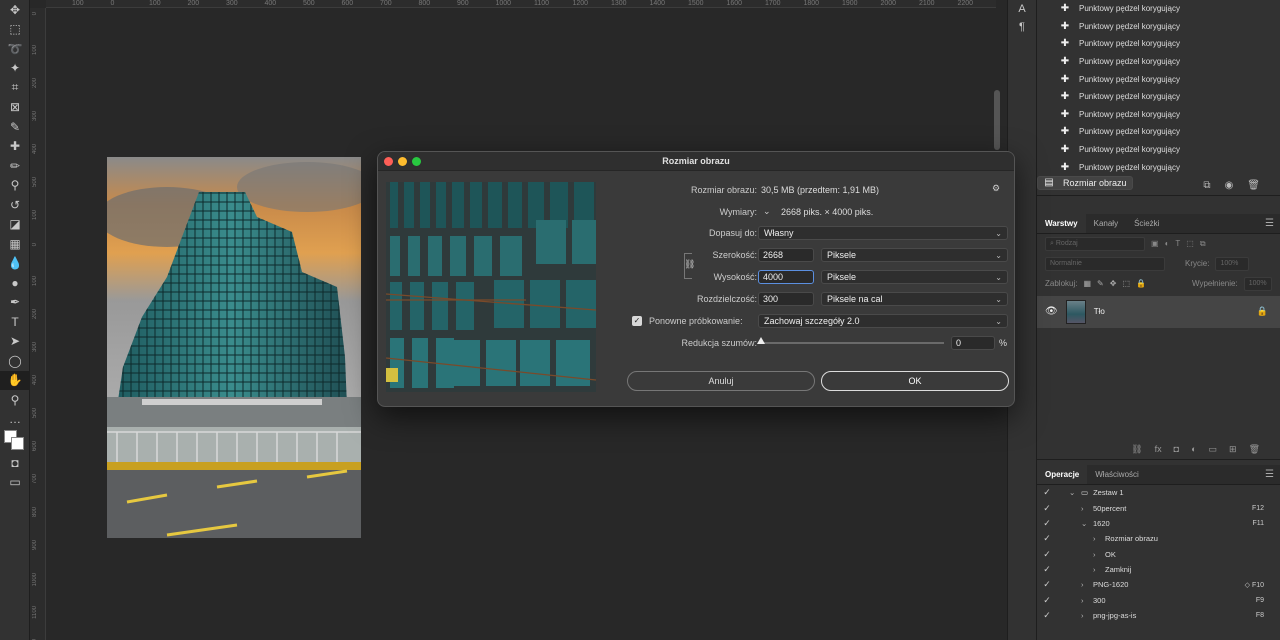  I want to click on resample-select: Zachowaj szczegóły 2.0 ⌄, so click(883, 321).